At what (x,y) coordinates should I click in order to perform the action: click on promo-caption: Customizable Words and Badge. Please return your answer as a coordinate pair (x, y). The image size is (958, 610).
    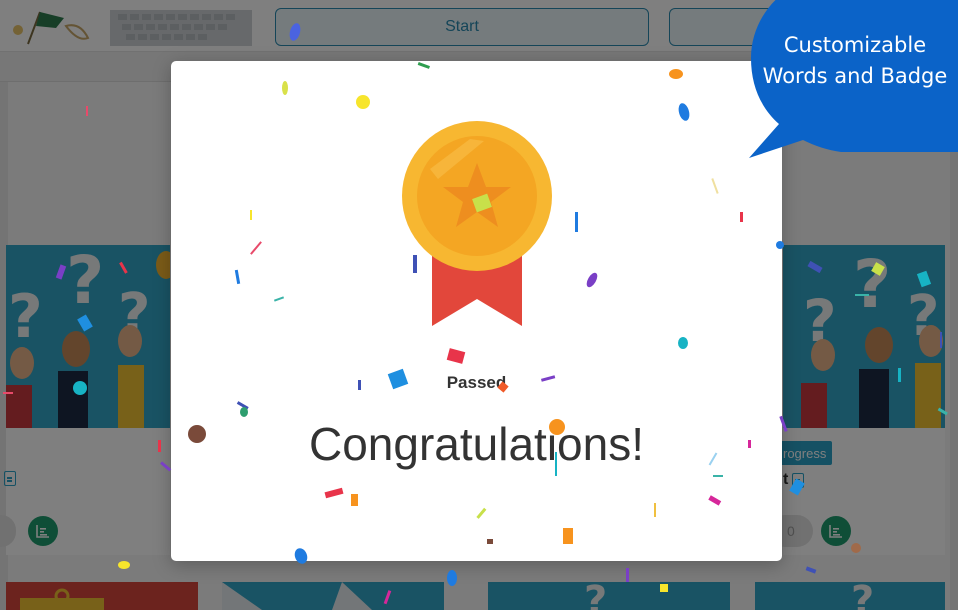
    Looking at the image, I should click on (855, 61).